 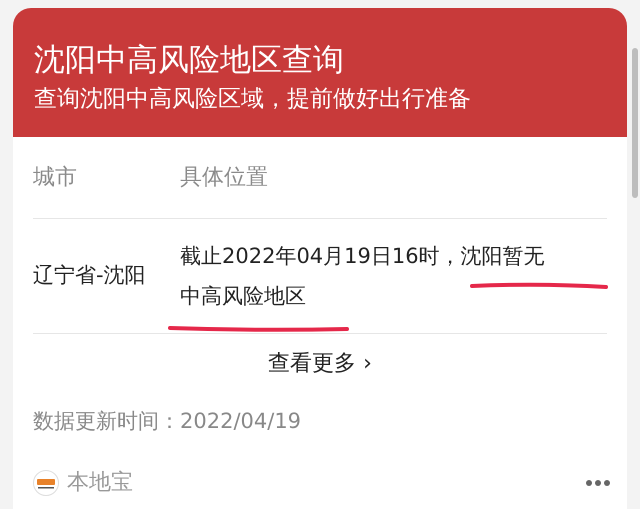 What do you see at coordinates (372, 276) in the screenshot?
I see `location-cell: 截止2022年04月19日16时，沈阳暂无中高风险地区` at bounding box center [372, 276].